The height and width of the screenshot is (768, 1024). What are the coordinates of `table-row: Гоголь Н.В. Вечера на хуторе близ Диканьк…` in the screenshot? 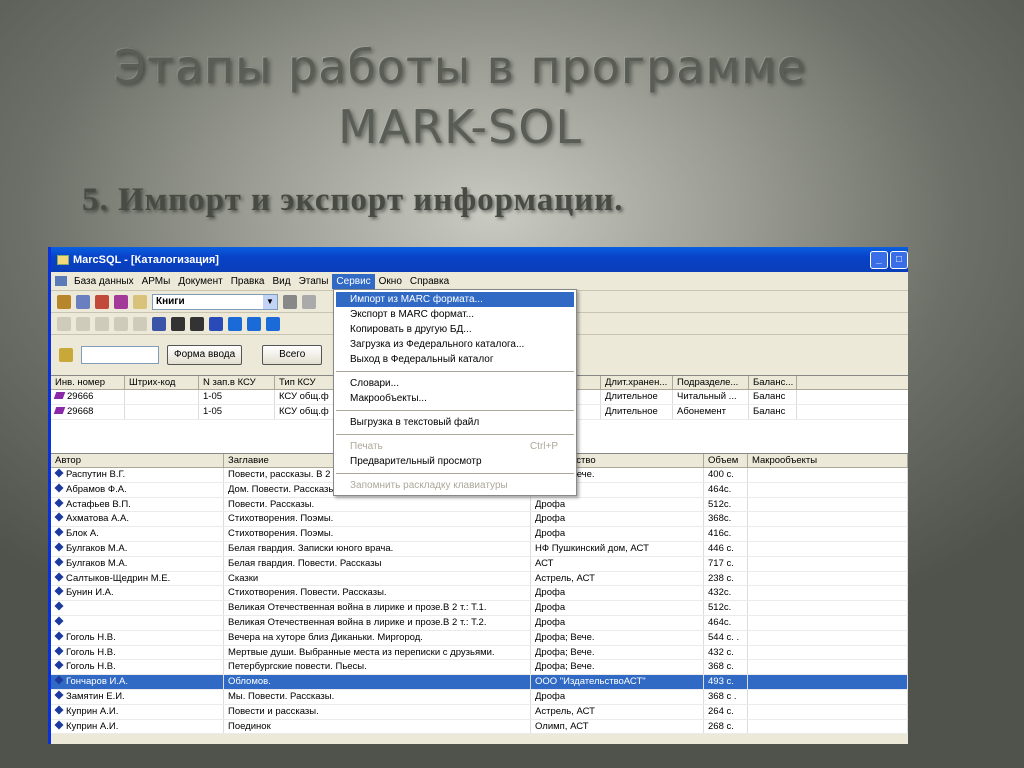 It's located at (479, 638).